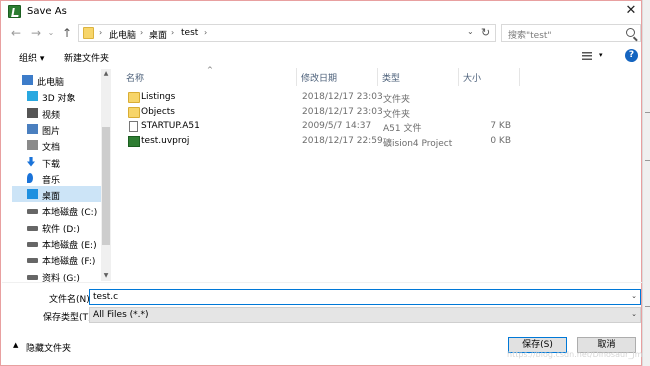 Image resolution: width=650 pixels, height=366 pixels. What do you see at coordinates (16, 33) in the screenshot?
I see `back-button: ←` at bounding box center [16, 33].